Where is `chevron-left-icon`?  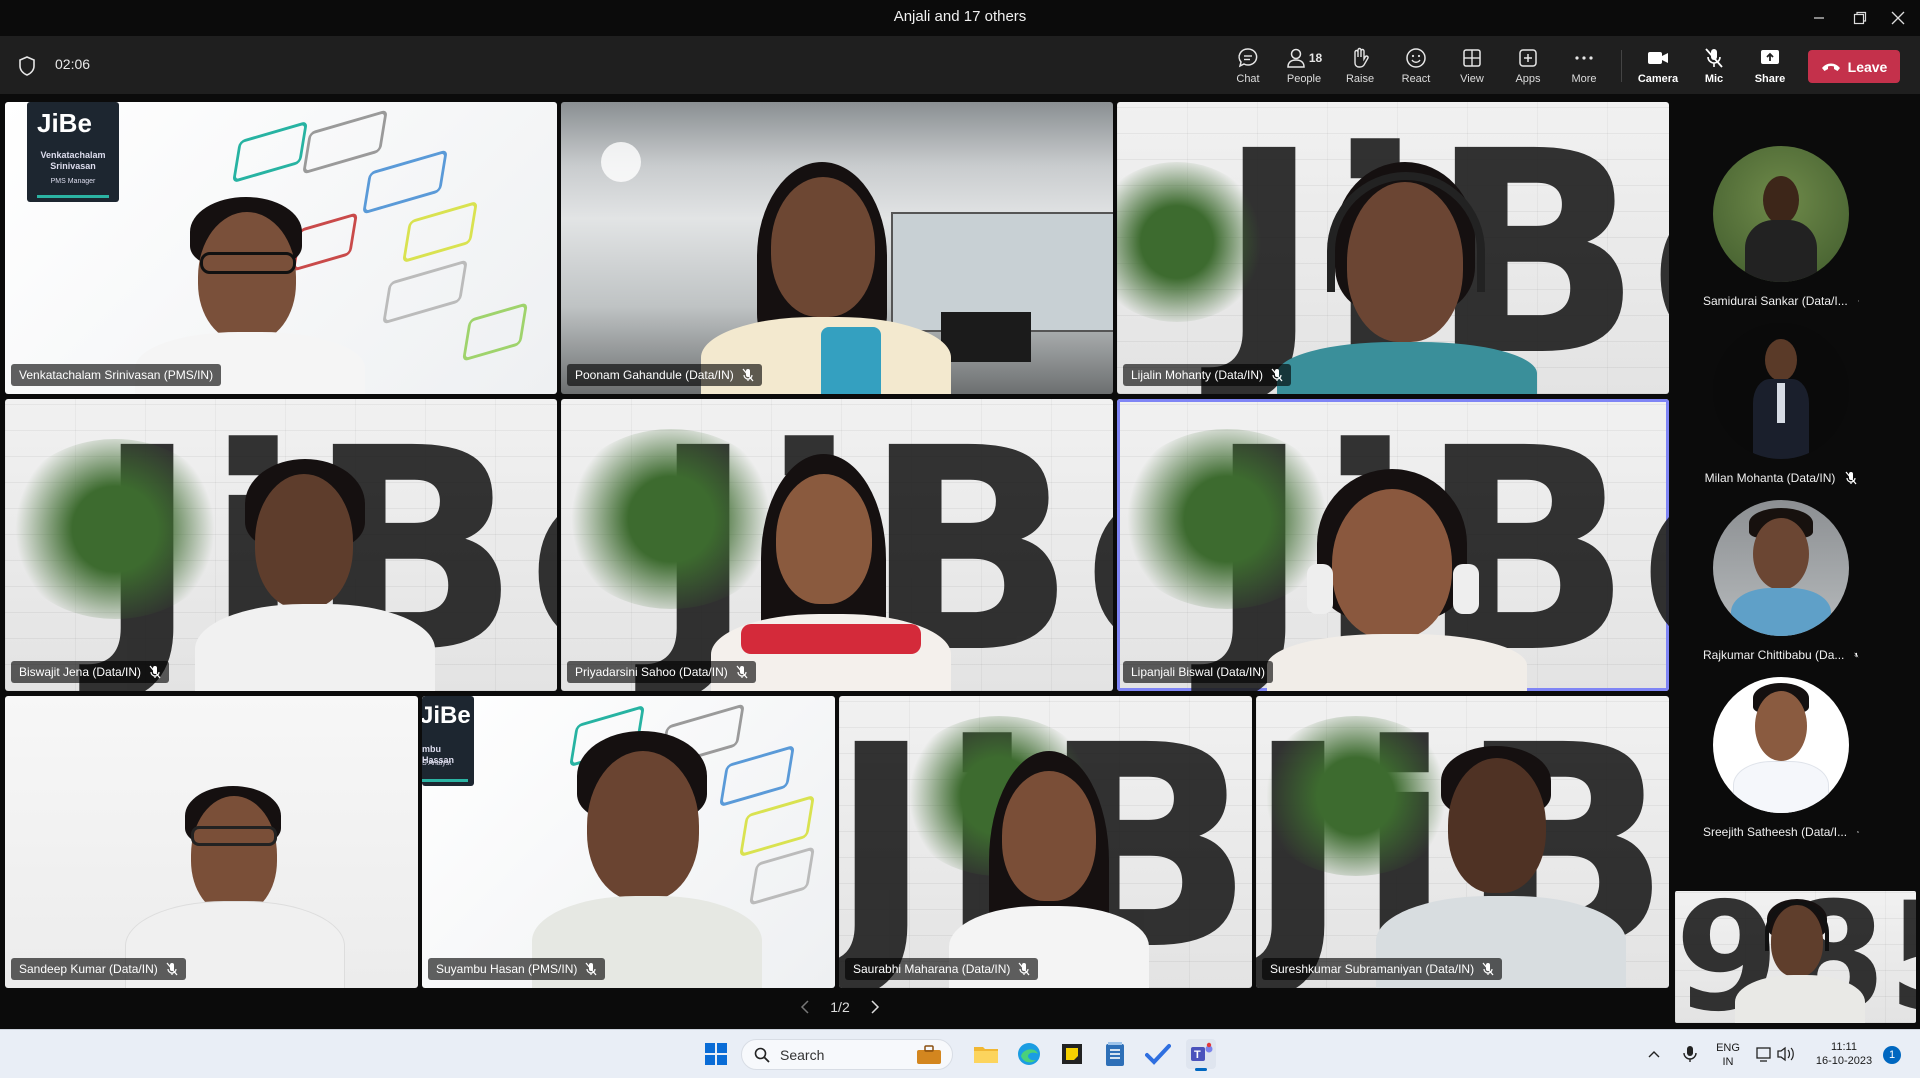
chevron-left-icon is located at coordinates (805, 1007).